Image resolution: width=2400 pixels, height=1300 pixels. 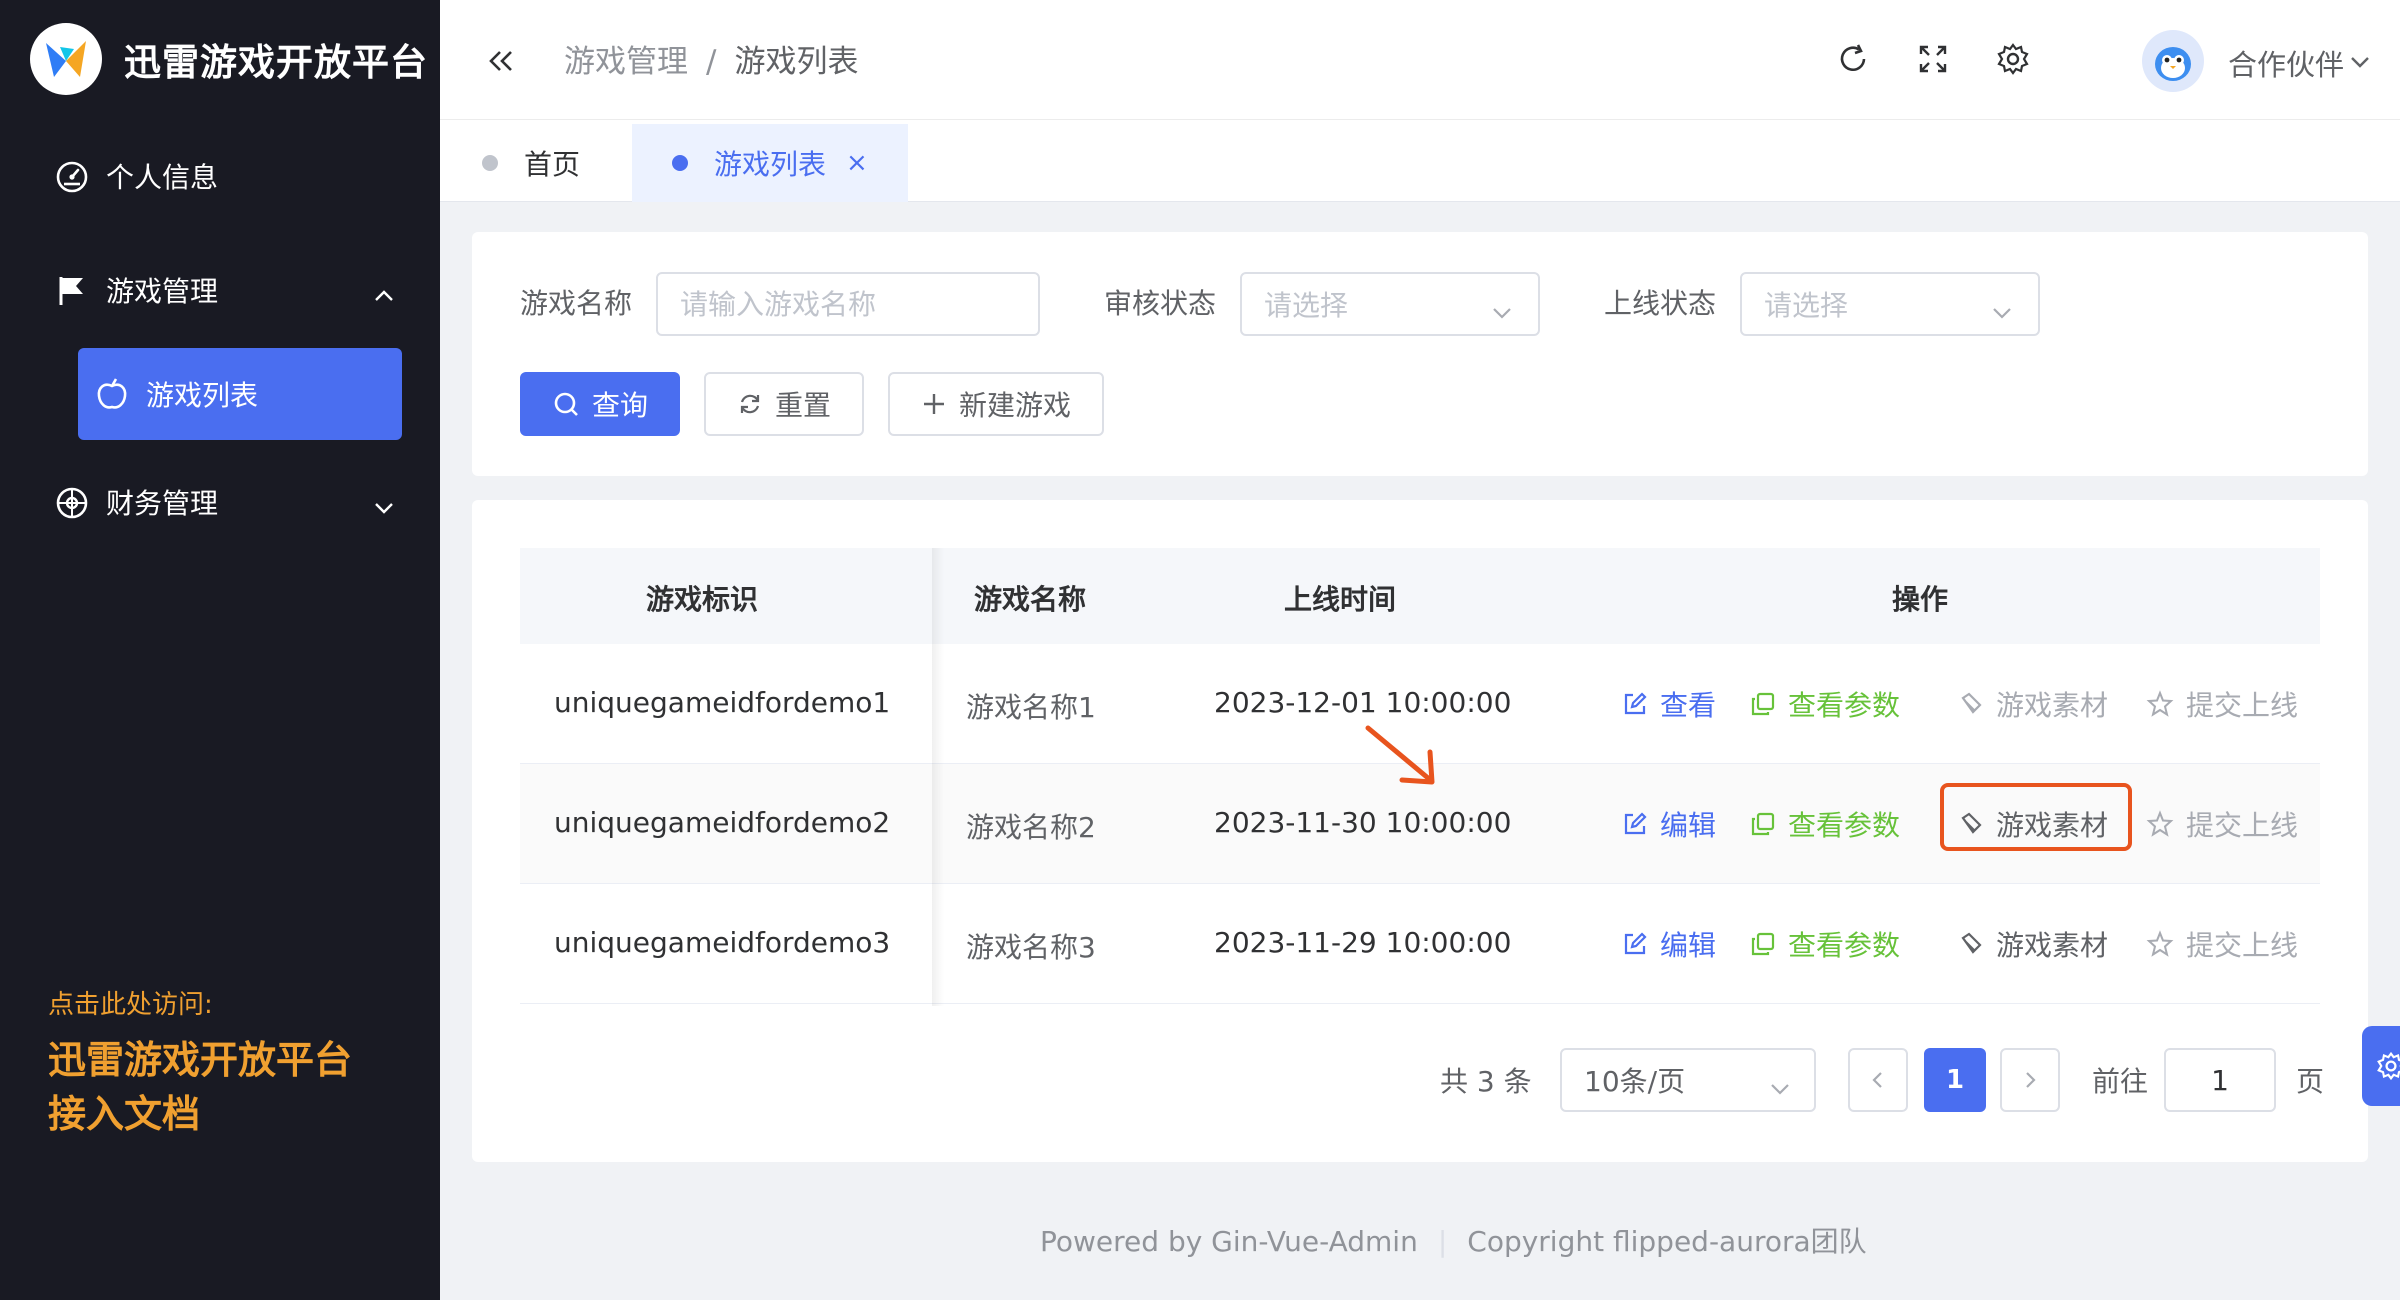 What do you see at coordinates (220, 290) in the screenshot?
I see `sidebar-item-game-management: 游戏管理` at bounding box center [220, 290].